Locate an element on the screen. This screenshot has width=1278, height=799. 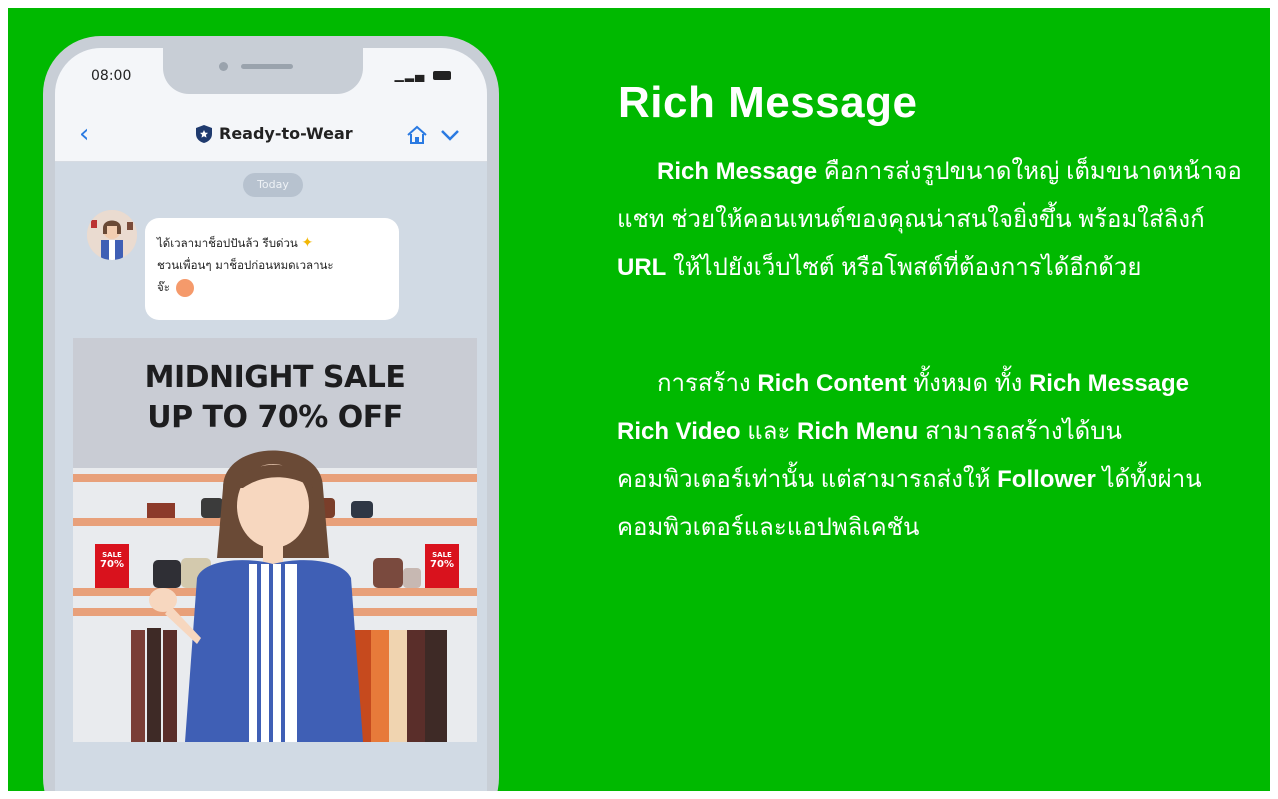
status-bar: 08:00 ▁▂▄ is located at coordinates (271, 79).